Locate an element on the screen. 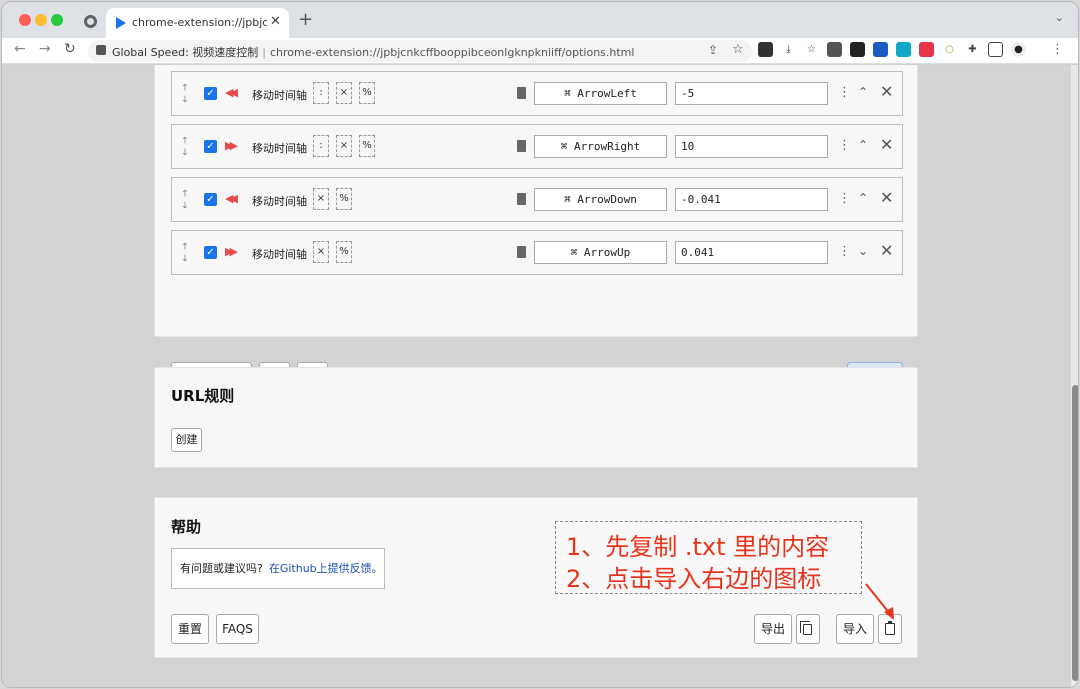 The height and width of the screenshot is (689, 1080). bookmark-star-icon: ☆ is located at coordinates (738, 49).